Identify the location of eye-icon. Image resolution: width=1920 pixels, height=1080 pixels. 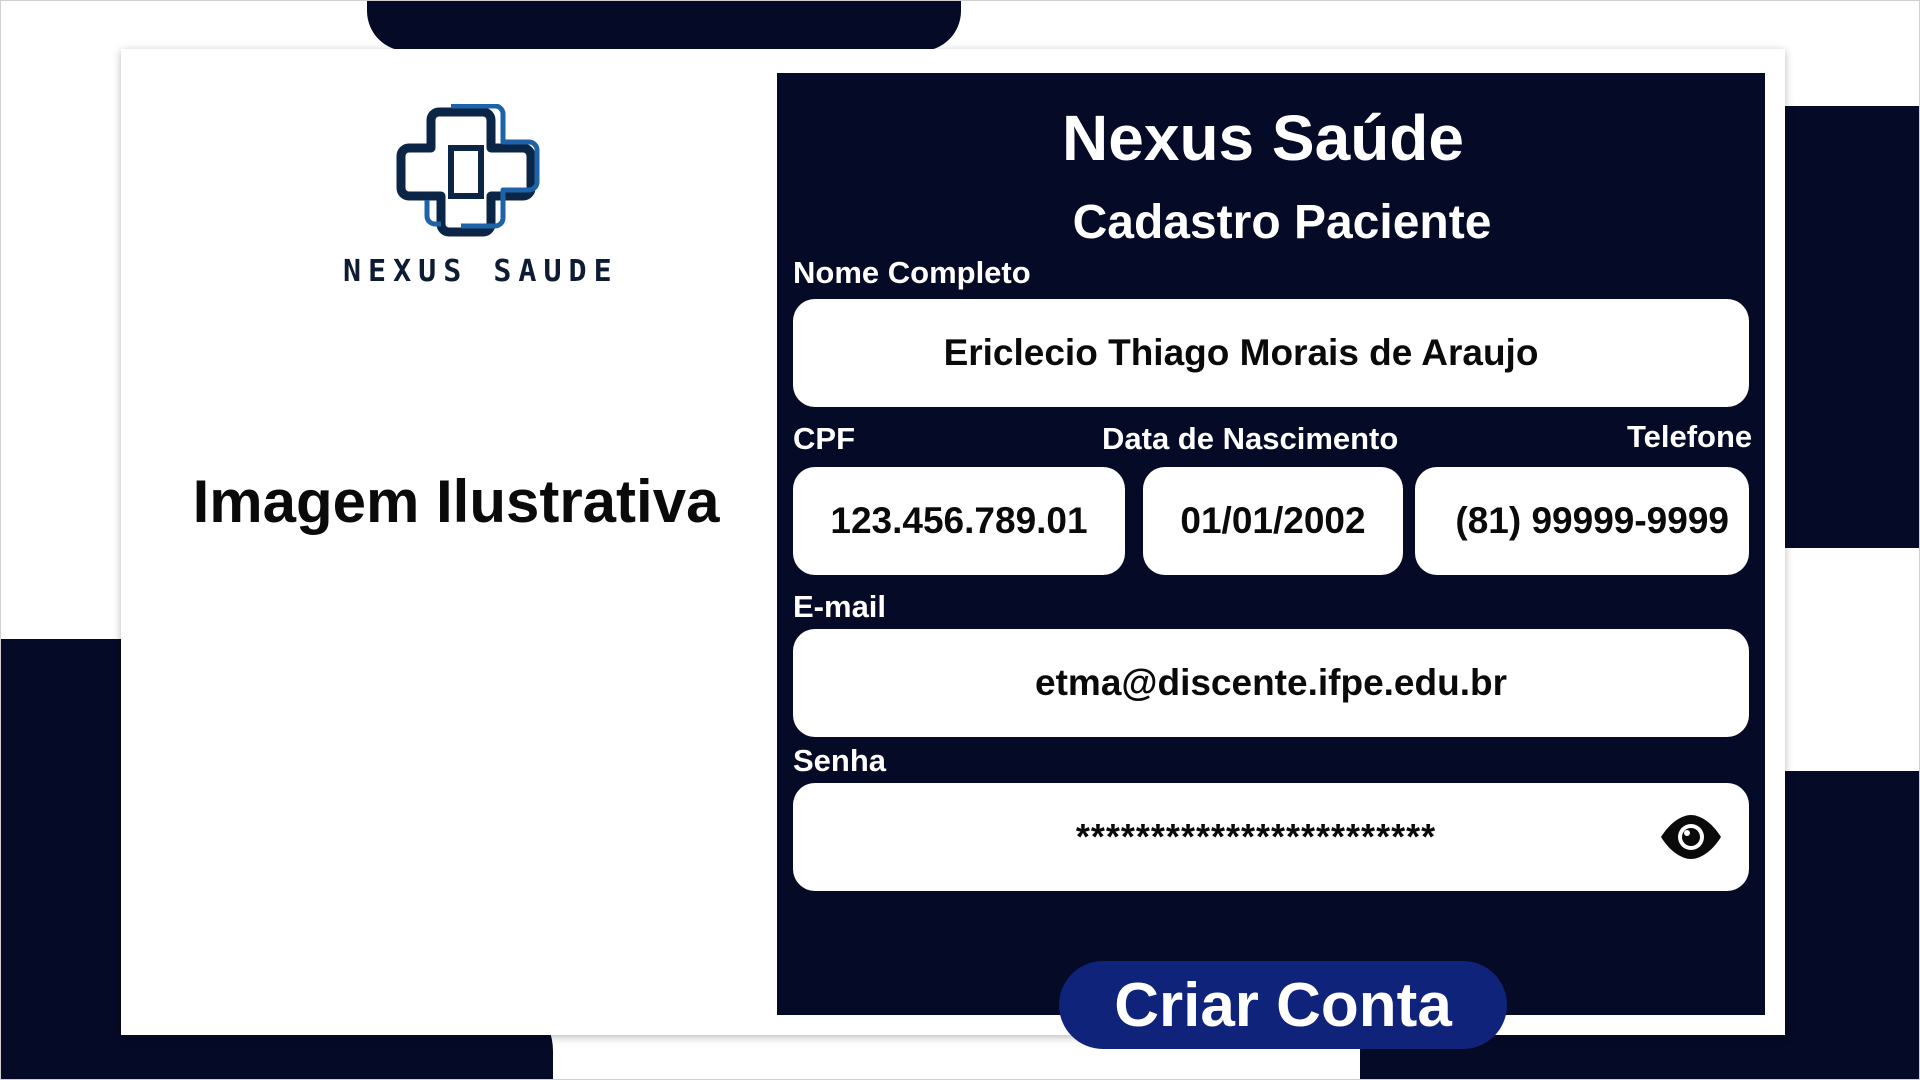
(1691, 837).